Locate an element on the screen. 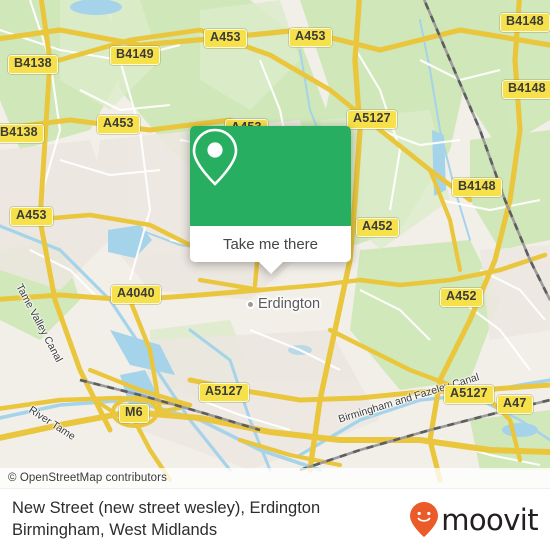  location-callout-card: Take me there is located at coordinates (270, 200).